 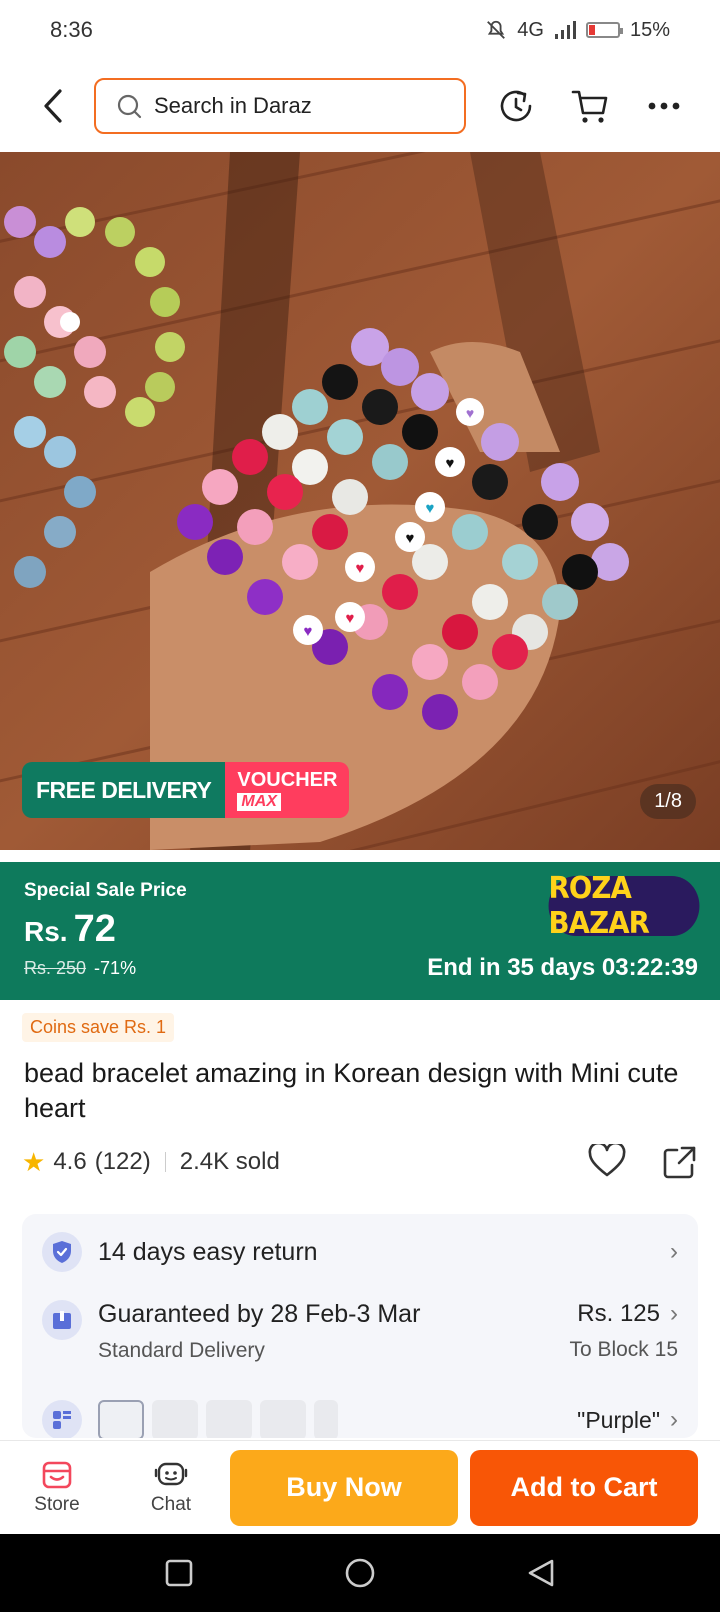 What do you see at coordinates (496, 29) in the screenshot?
I see `mute-icon` at bounding box center [496, 29].